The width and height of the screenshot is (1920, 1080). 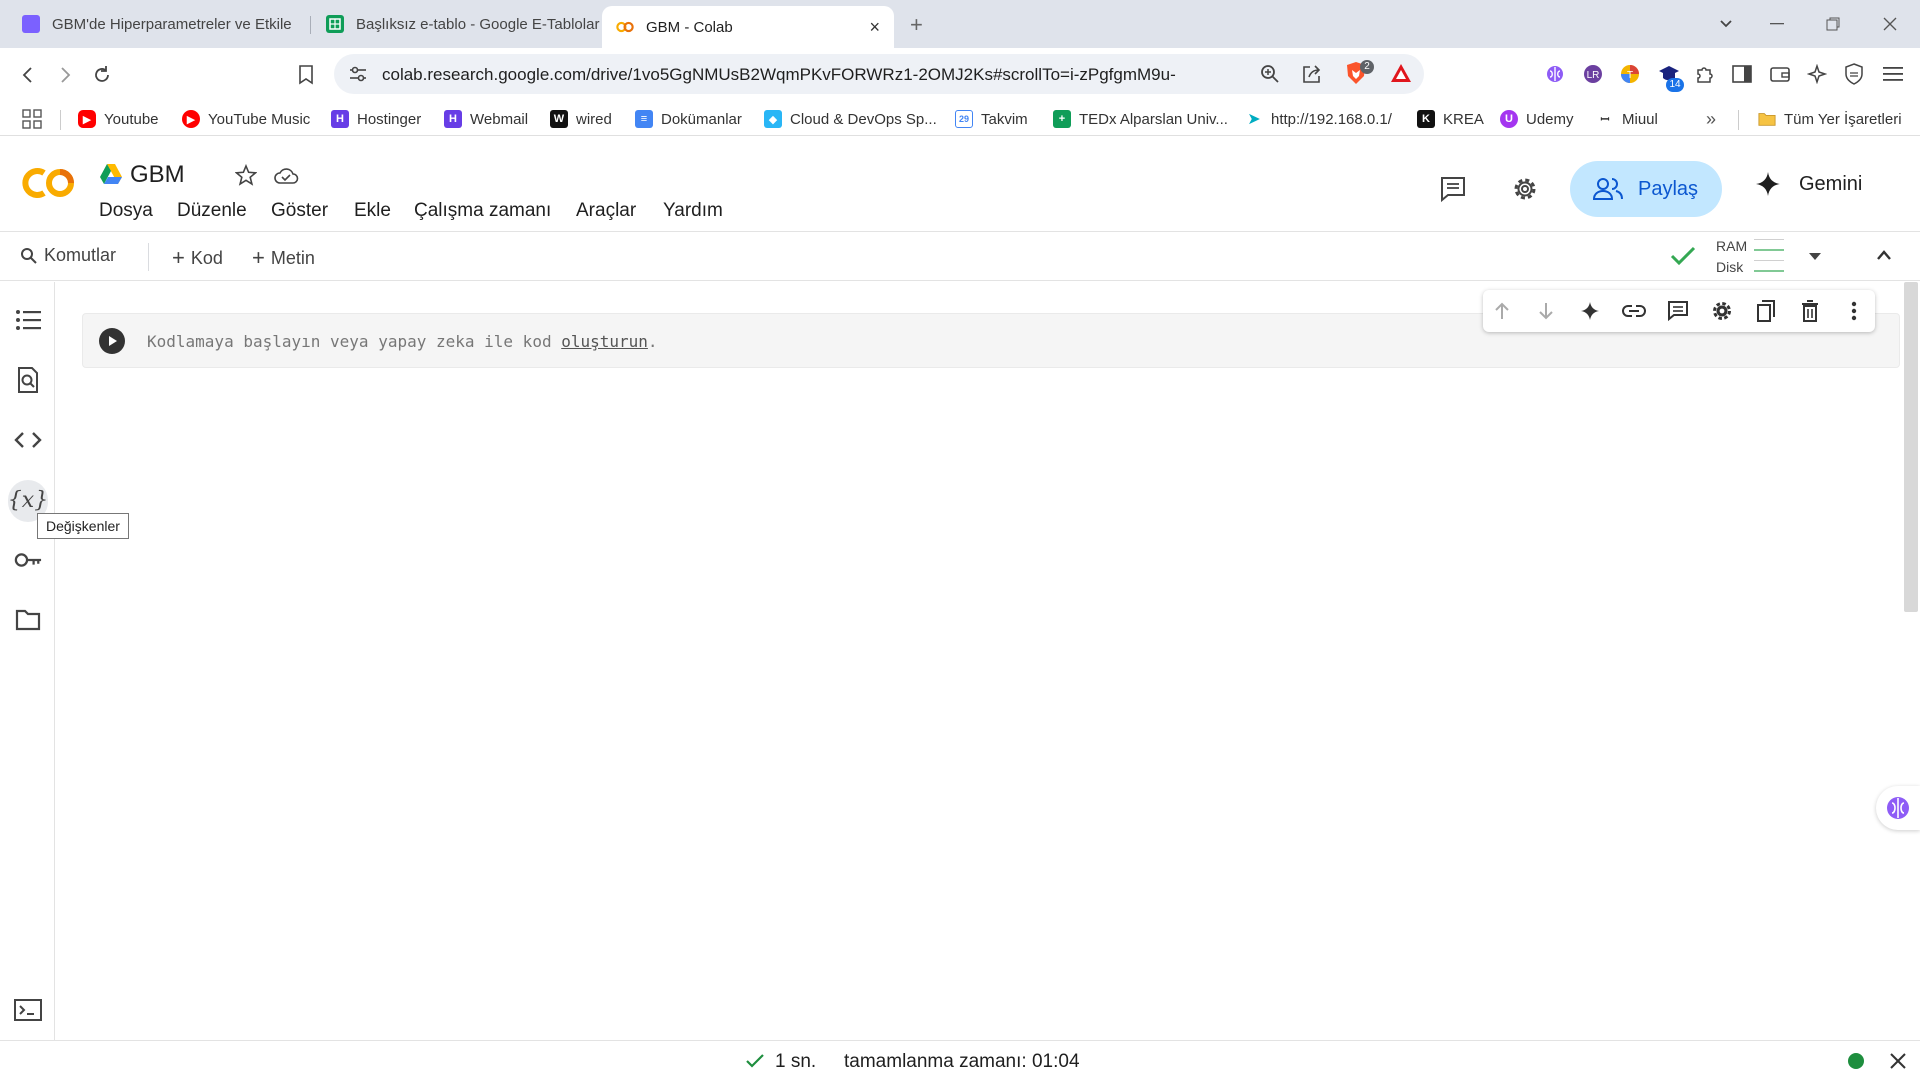 What do you see at coordinates (1893, 74) in the screenshot?
I see `browser-menu-icon` at bounding box center [1893, 74].